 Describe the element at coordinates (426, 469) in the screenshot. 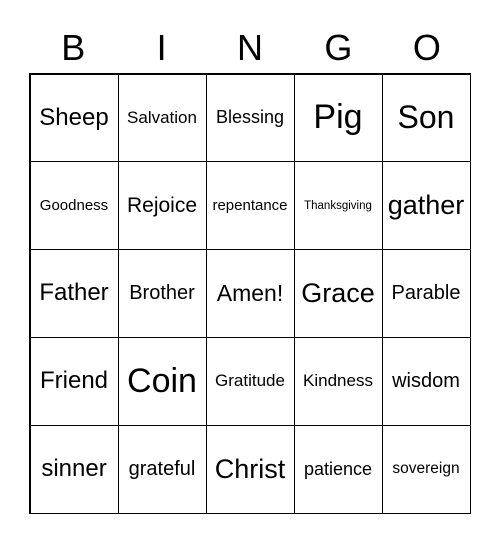

I see `bingo-cell: sovereign` at that location.